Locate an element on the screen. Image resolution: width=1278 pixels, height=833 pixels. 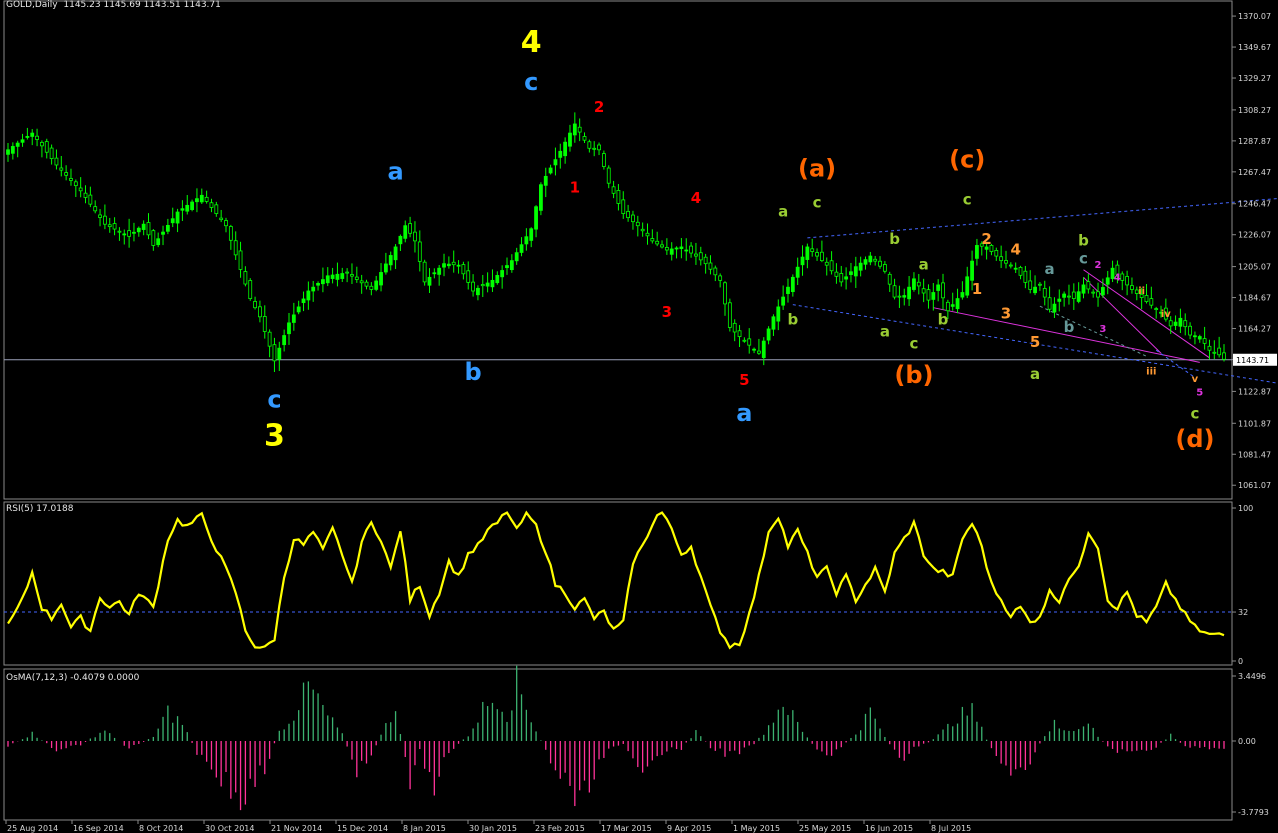
date-tick-label: 8 Jan 2015 is located at coordinates (424, 828).